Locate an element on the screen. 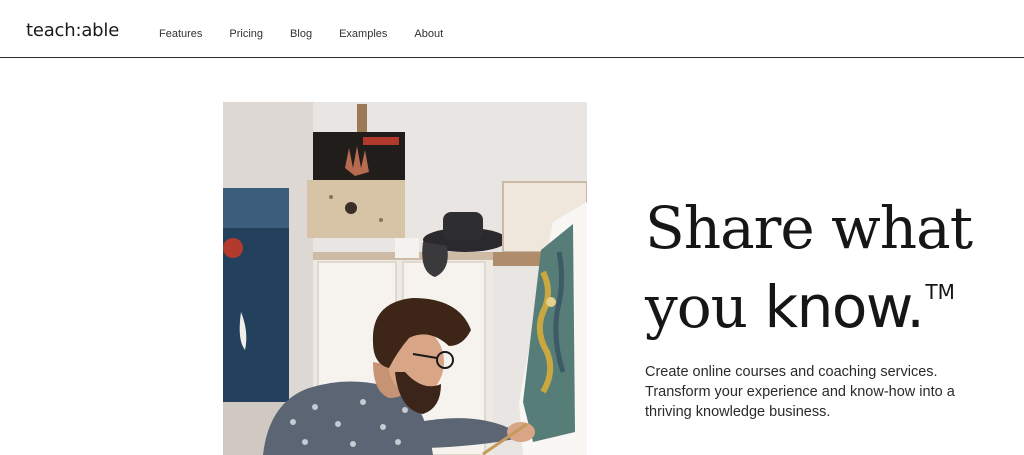 The image size is (1024, 455). headline-line2: you know. TM is located at coordinates (808, 299).